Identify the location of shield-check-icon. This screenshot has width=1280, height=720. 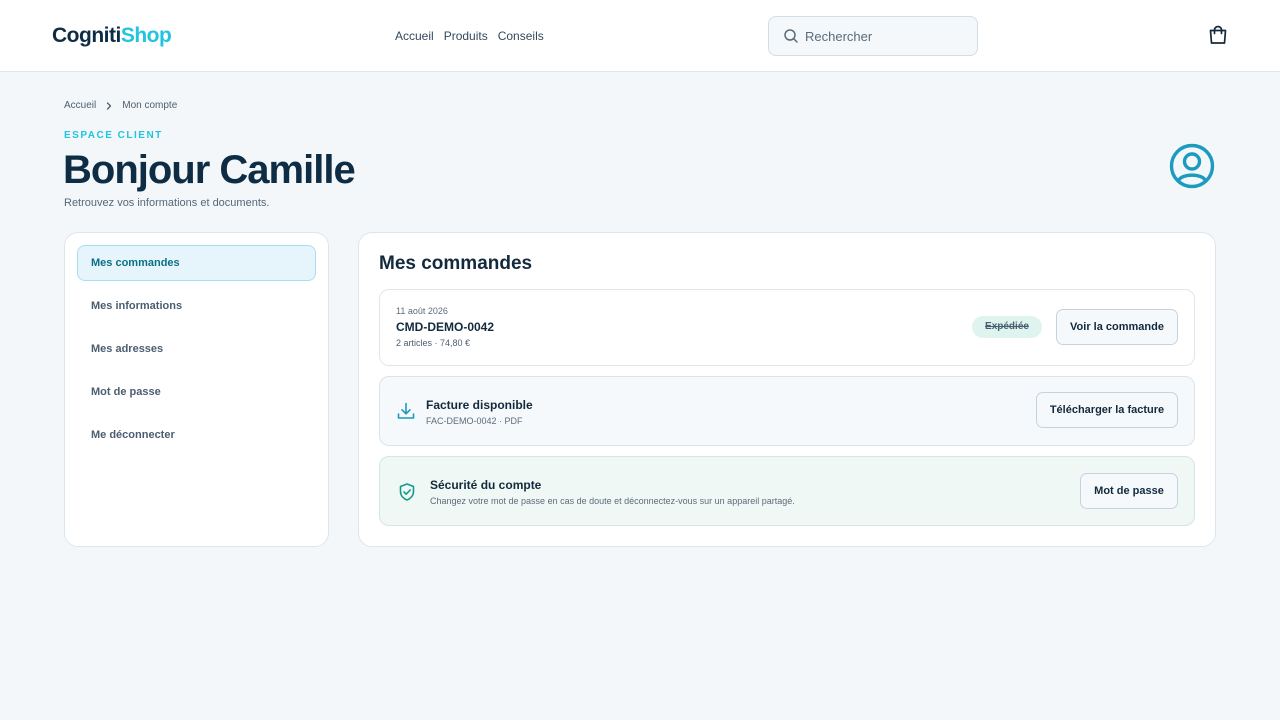
(407, 492).